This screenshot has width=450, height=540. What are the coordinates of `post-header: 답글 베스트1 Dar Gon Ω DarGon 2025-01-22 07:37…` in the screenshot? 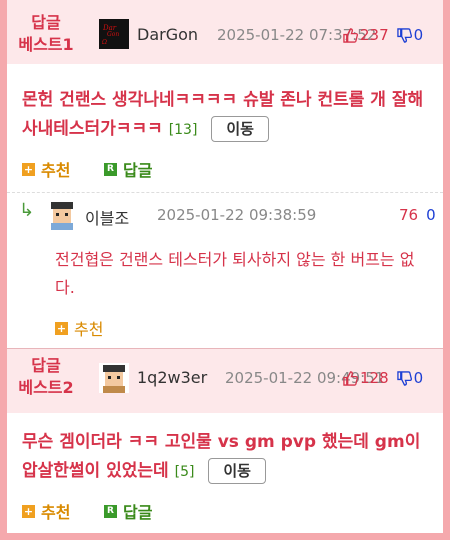 It's located at (225, 32).